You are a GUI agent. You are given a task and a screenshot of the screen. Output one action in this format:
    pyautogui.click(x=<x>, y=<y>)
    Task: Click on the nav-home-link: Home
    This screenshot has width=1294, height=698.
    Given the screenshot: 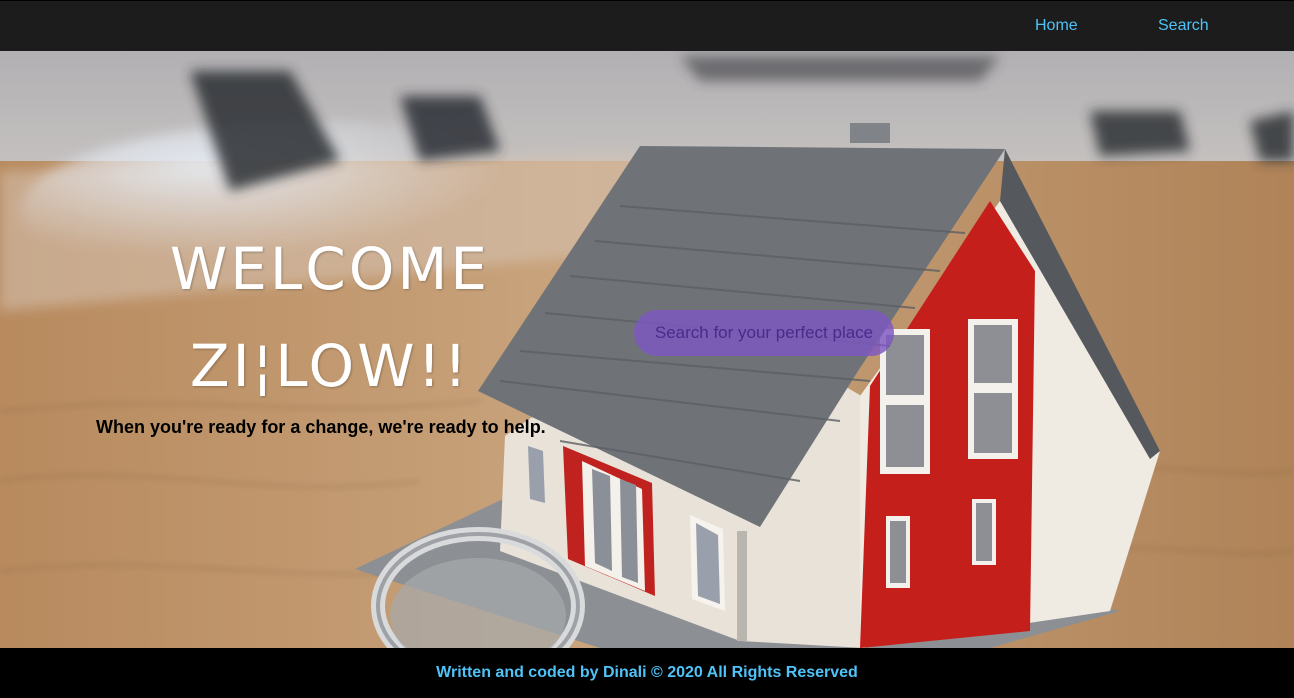 What is the action you would take?
    pyautogui.click(x=1056, y=26)
    